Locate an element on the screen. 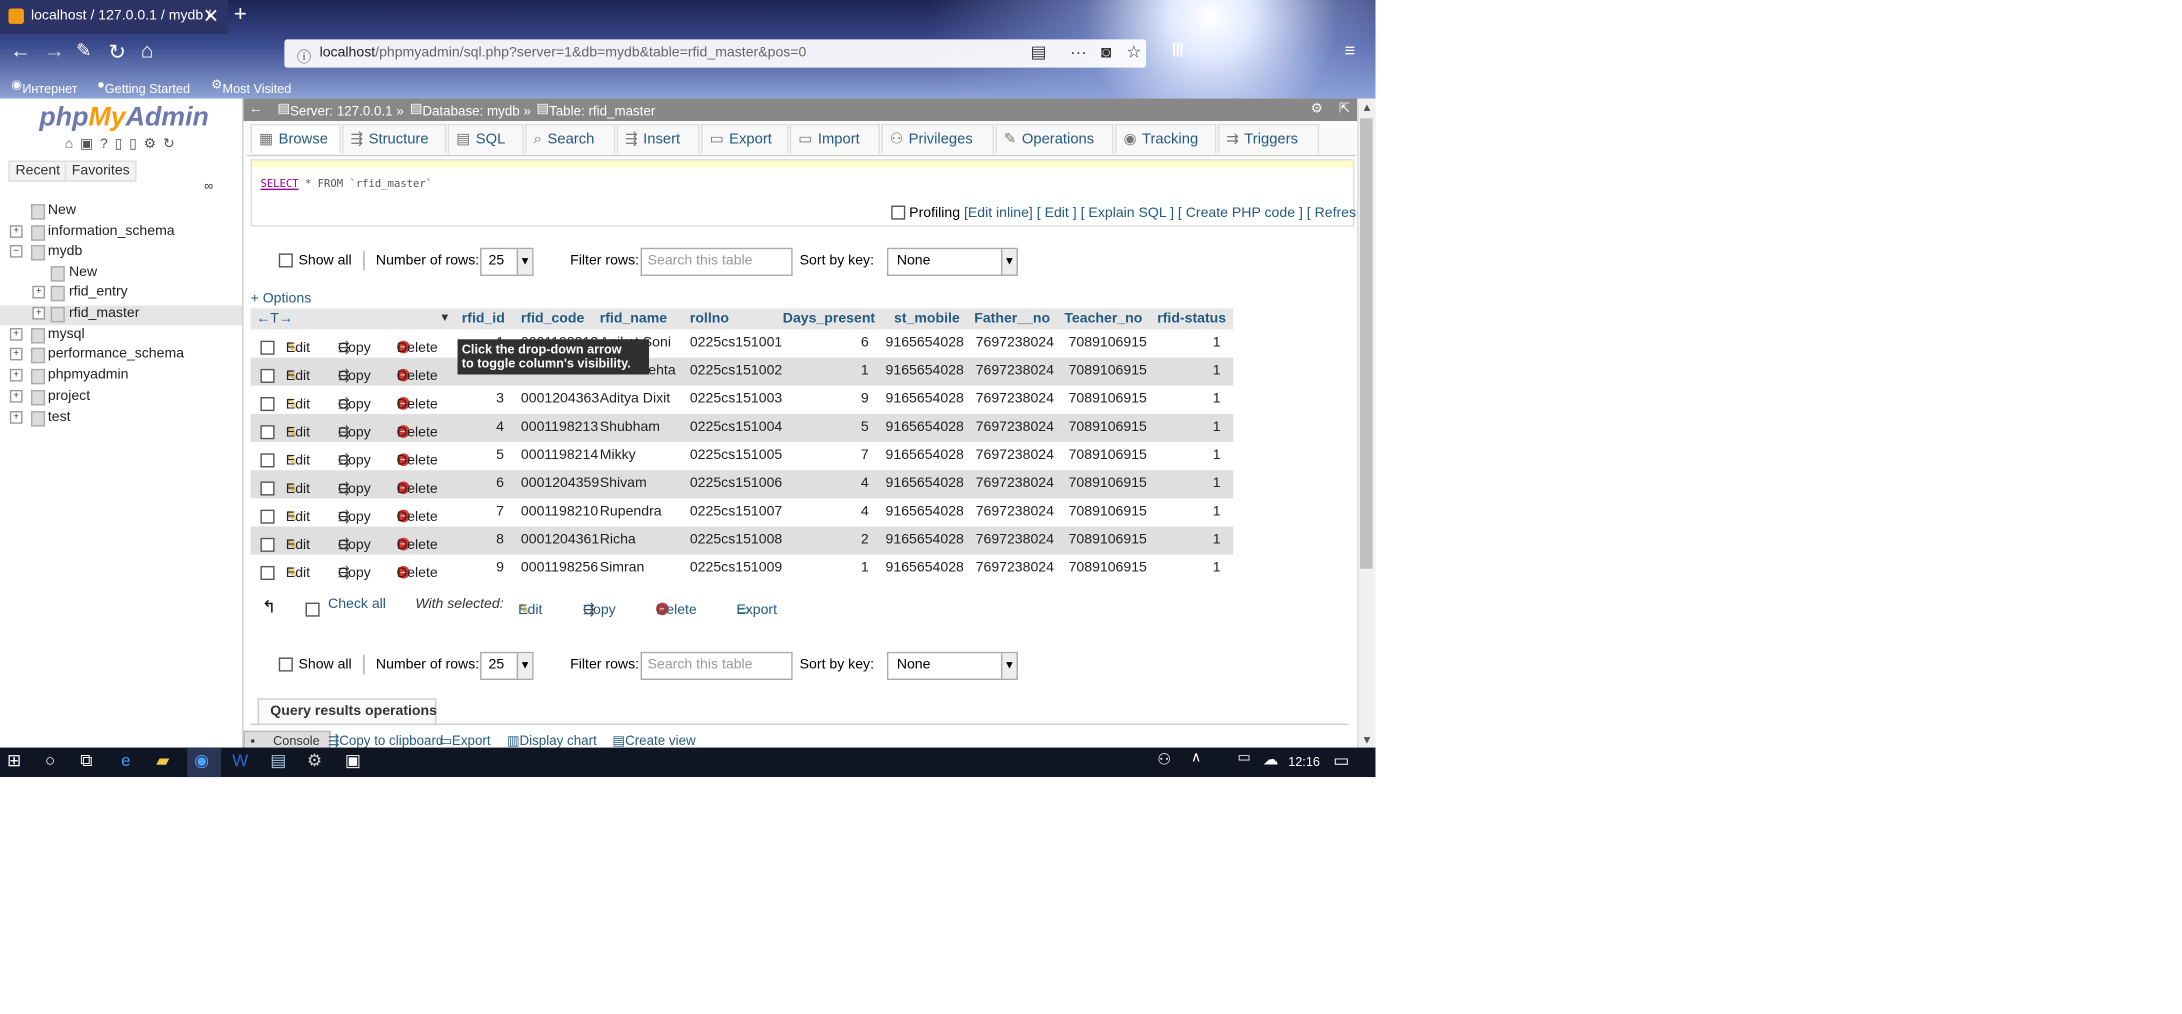  cell-rollno: 0225cs151008 is located at coordinates (736, 539).